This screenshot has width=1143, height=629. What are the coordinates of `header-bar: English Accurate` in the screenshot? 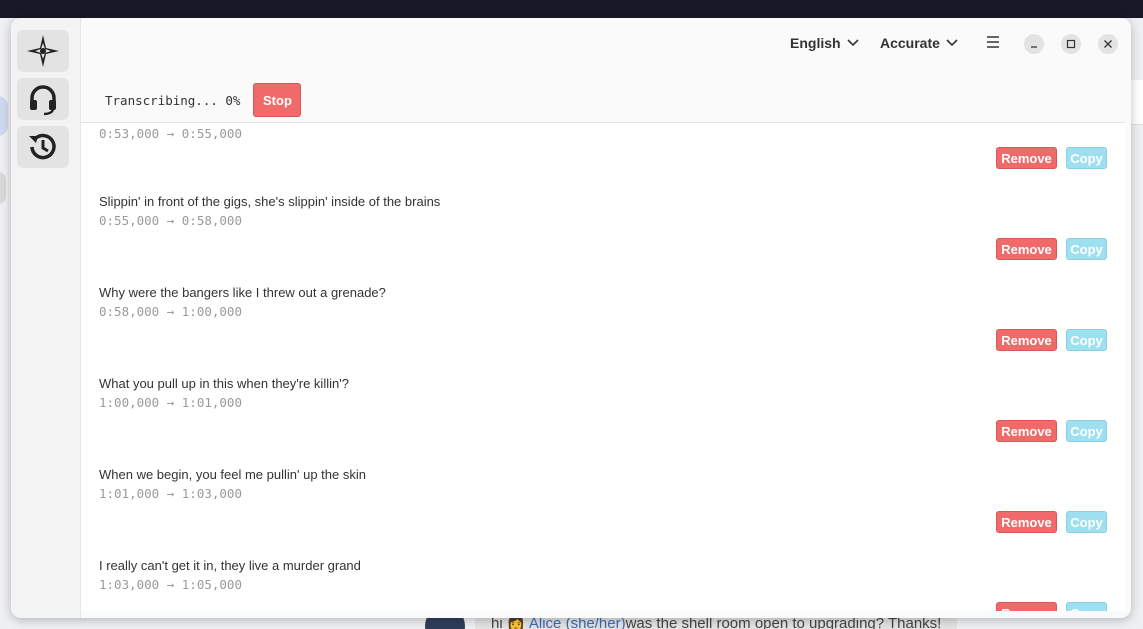 It's located at (606, 44).